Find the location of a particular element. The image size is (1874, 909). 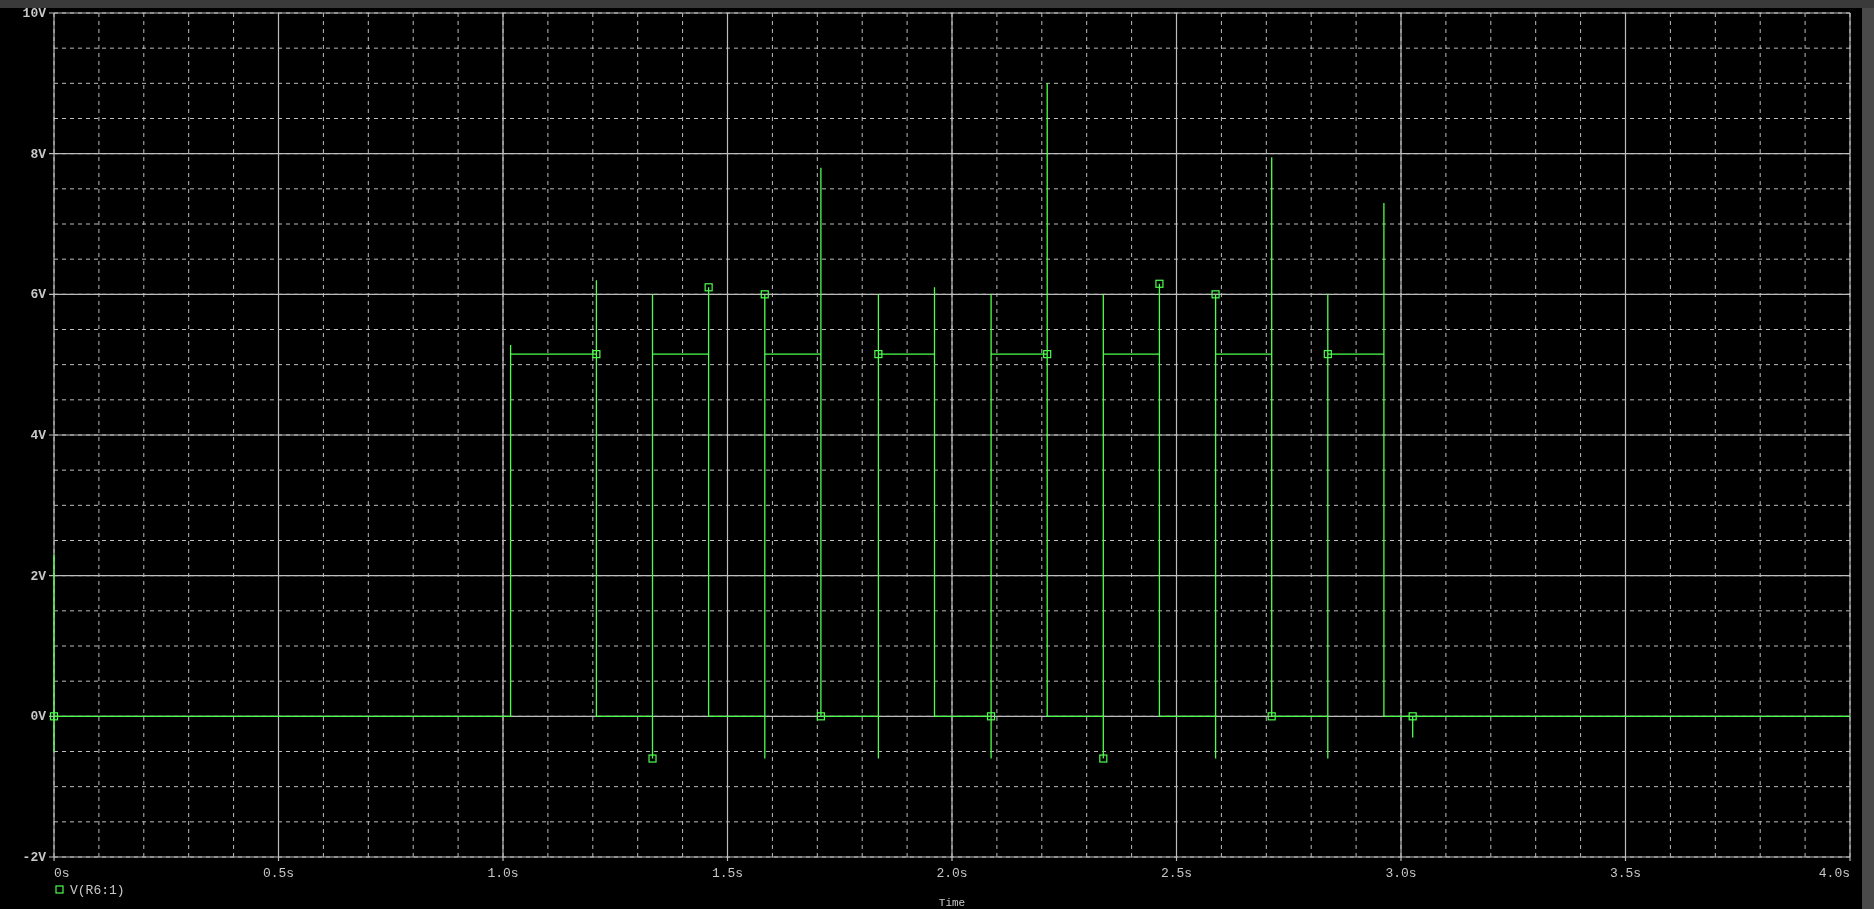

axis-tick-label: 0s is located at coordinates (62, 873).